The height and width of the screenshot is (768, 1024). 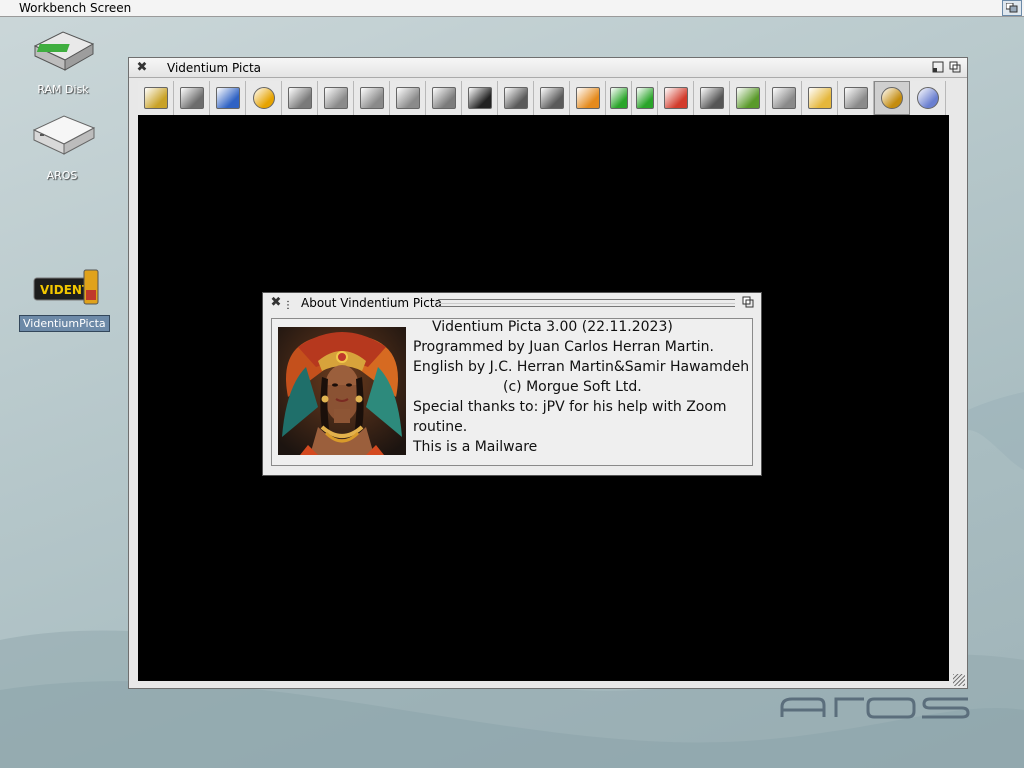 What do you see at coordinates (875, 708) in the screenshot?
I see `aros-logo` at bounding box center [875, 708].